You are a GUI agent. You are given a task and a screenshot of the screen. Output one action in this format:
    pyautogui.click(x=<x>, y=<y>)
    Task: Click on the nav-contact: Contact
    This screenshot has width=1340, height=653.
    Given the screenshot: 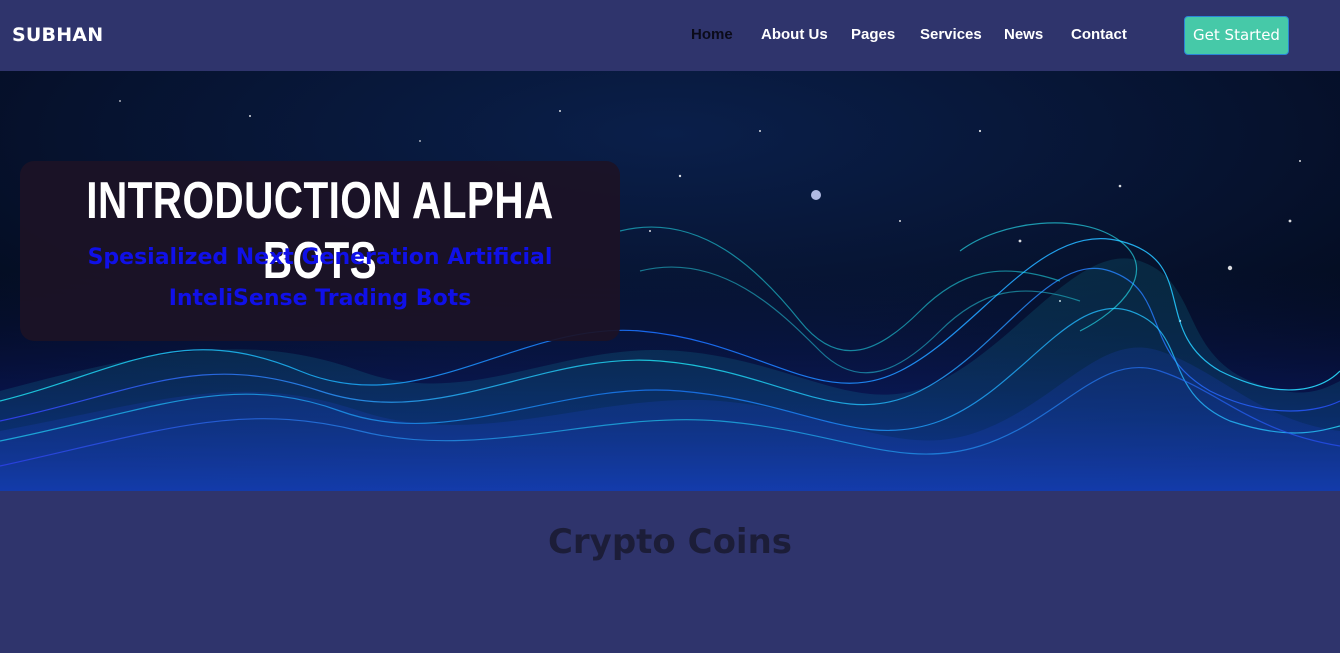 What is the action you would take?
    pyautogui.click(x=1099, y=34)
    